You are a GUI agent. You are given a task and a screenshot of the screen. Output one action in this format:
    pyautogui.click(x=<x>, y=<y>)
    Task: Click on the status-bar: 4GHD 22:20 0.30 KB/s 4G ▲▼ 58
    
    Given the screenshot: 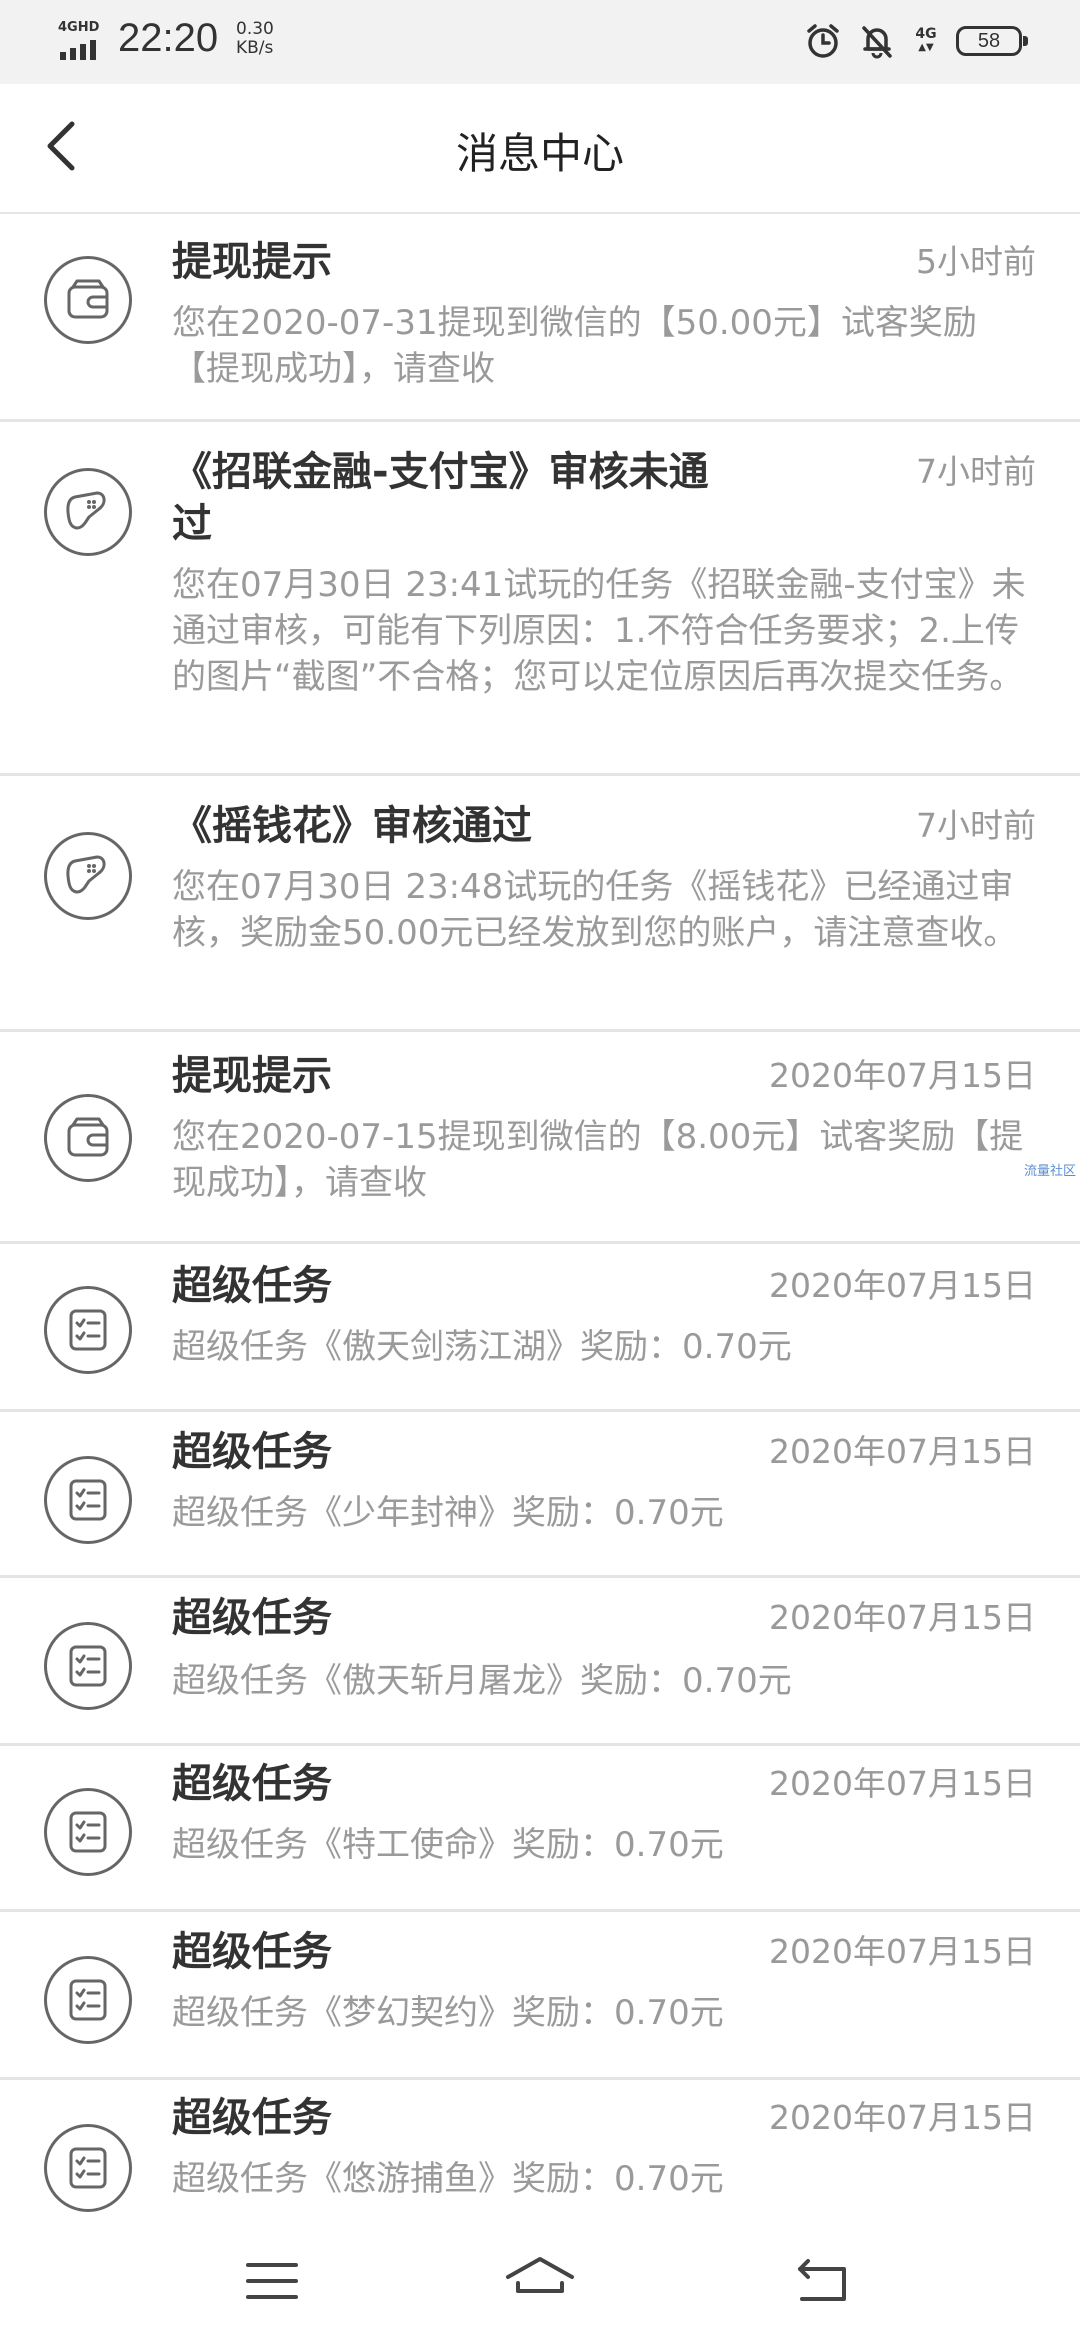 What is the action you would take?
    pyautogui.click(x=540, y=42)
    